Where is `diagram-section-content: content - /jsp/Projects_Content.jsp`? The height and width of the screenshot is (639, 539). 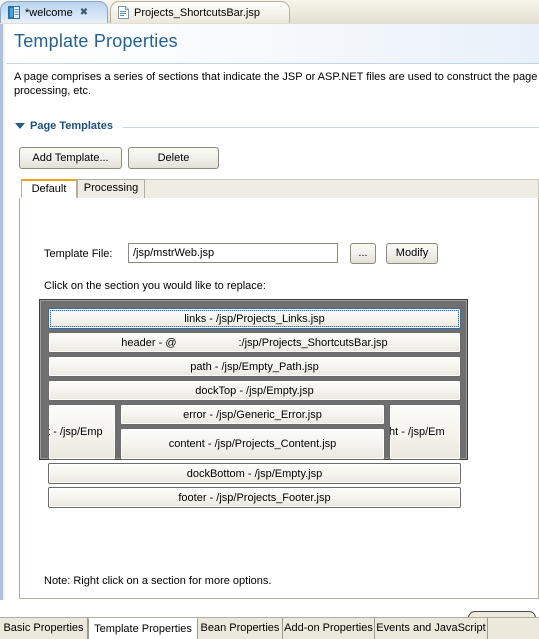 diagram-section-content: content - /jsp/Projects_Content.jsp is located at coordinates (252, 444).